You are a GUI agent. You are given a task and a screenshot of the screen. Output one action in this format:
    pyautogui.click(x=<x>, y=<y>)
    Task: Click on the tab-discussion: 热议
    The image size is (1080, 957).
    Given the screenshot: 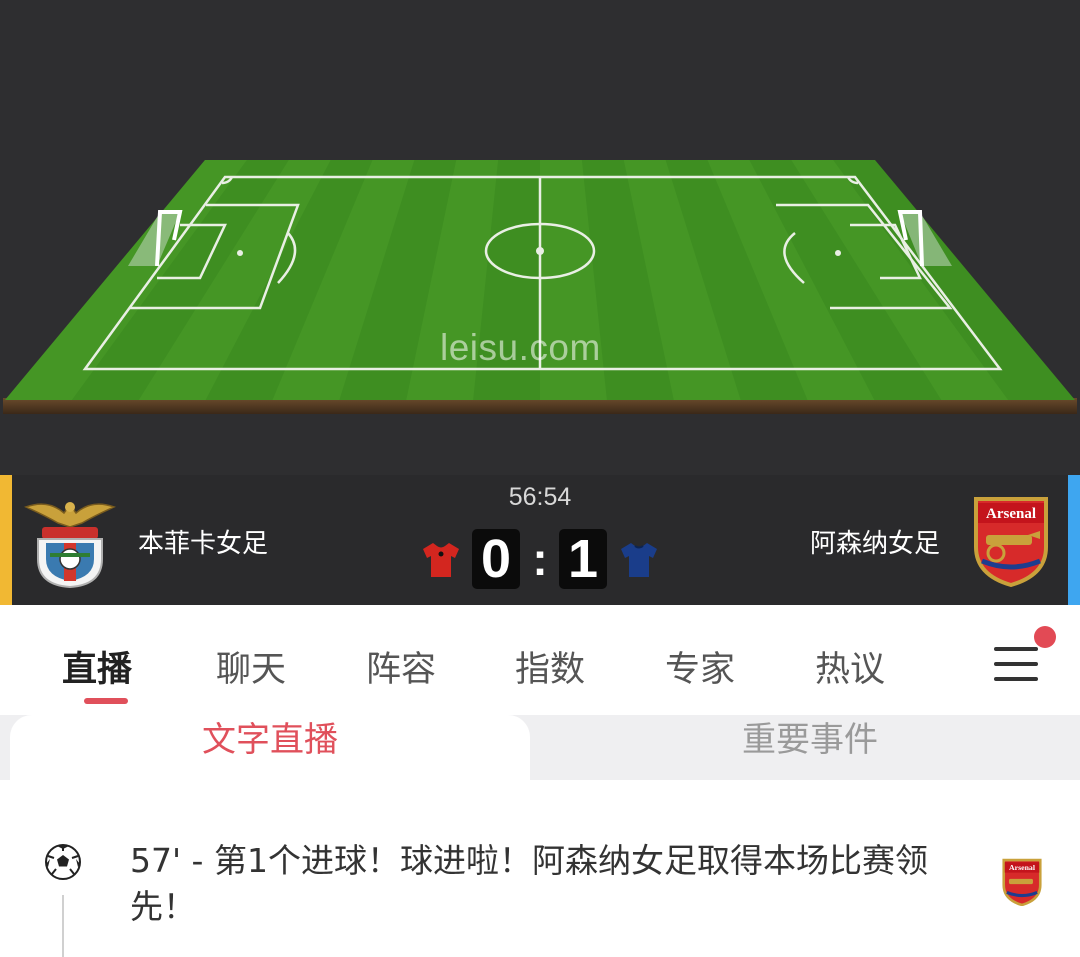 What is the action you would take?
    pyautogui.click(x=850, y=666)
    